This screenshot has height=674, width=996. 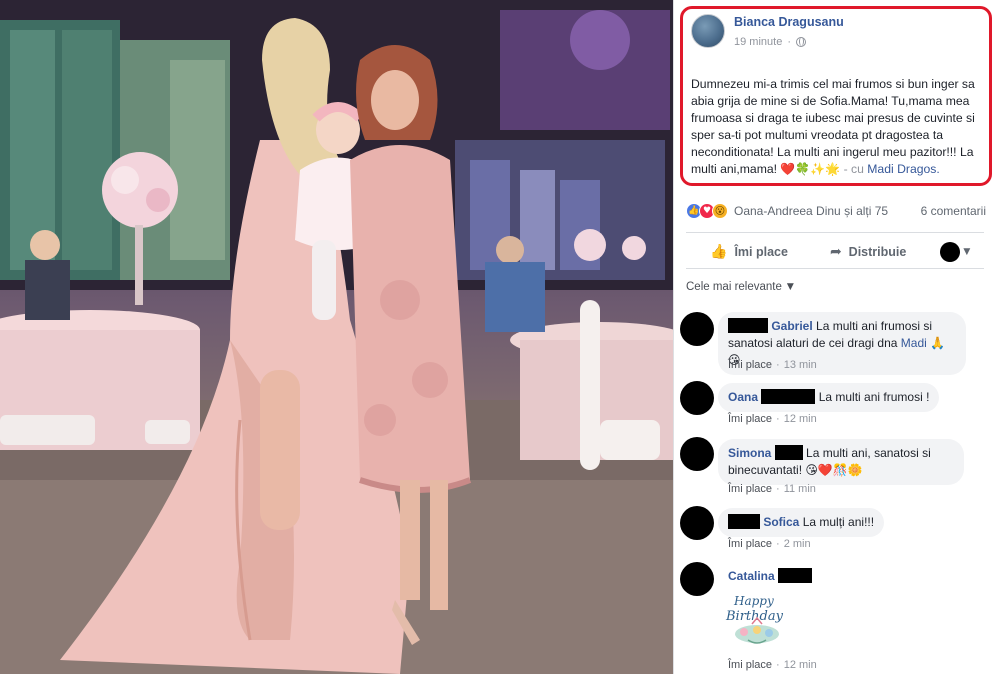 I want to click on globe-icon, so click(x=800, y=42).